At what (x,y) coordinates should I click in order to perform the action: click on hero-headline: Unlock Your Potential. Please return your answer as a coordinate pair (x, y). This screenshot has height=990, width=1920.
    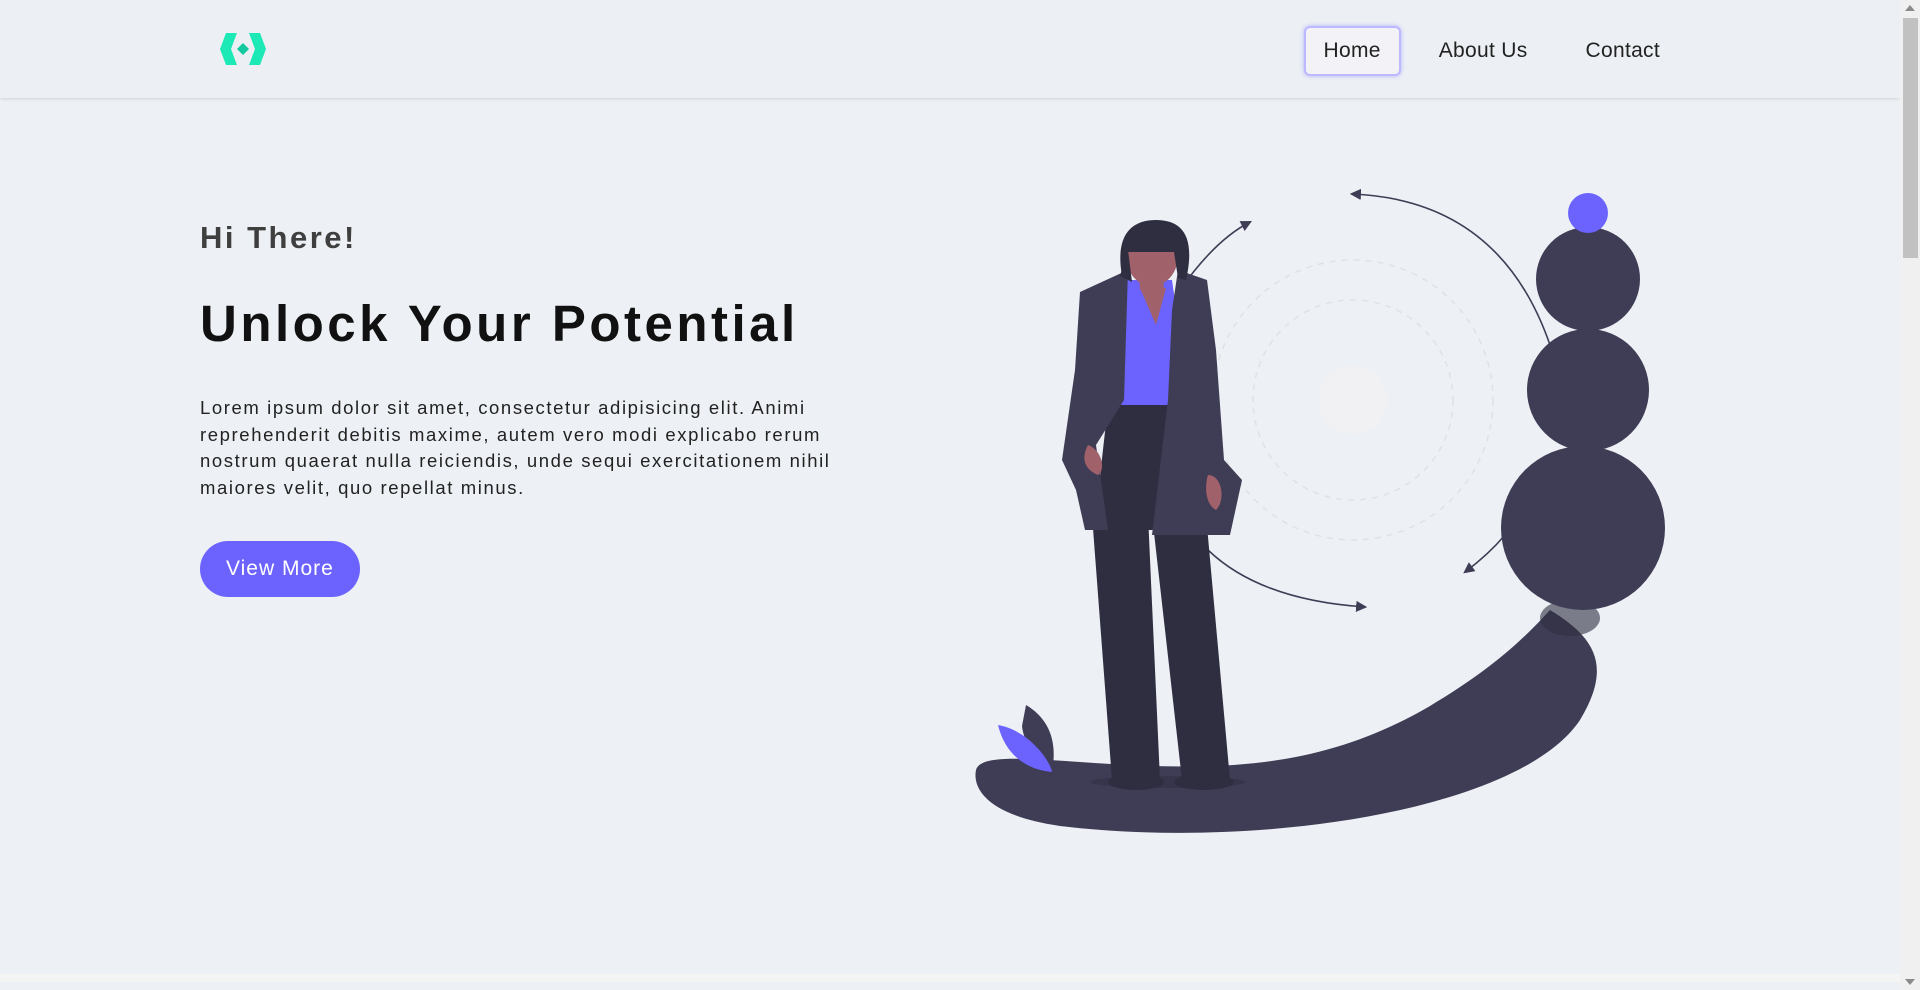
    Looking at the image, I should click on (499, 323).